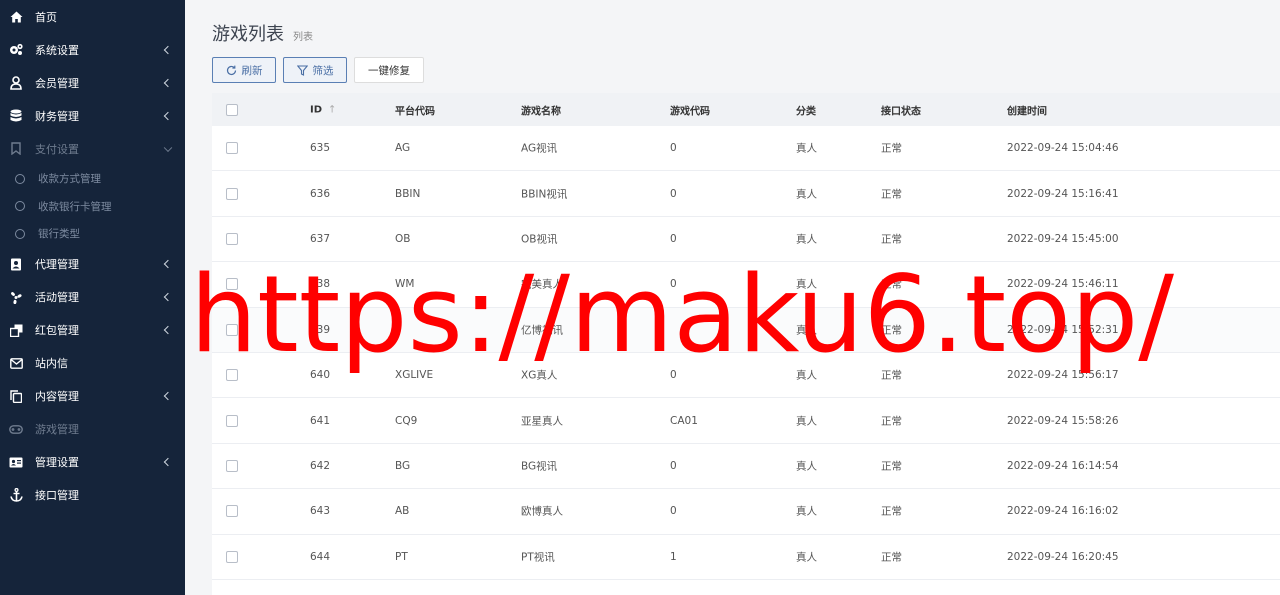 This screenshot has width=1280, height=595. Describe the element at coordinates (690, 111) in the screenshot. I see `column-header-code: 游戏代码` at that location.